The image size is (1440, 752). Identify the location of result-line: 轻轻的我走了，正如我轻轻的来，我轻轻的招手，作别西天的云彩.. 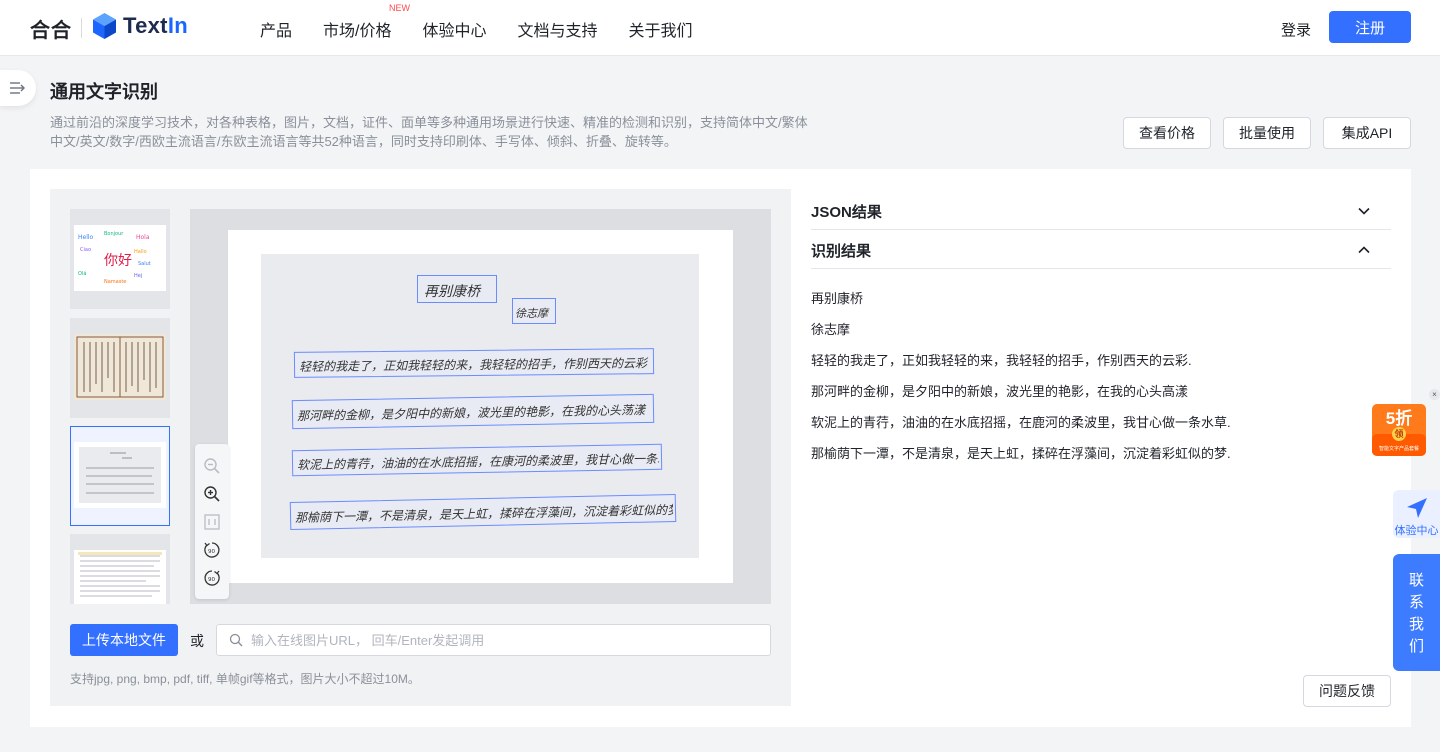
(1001, 360).